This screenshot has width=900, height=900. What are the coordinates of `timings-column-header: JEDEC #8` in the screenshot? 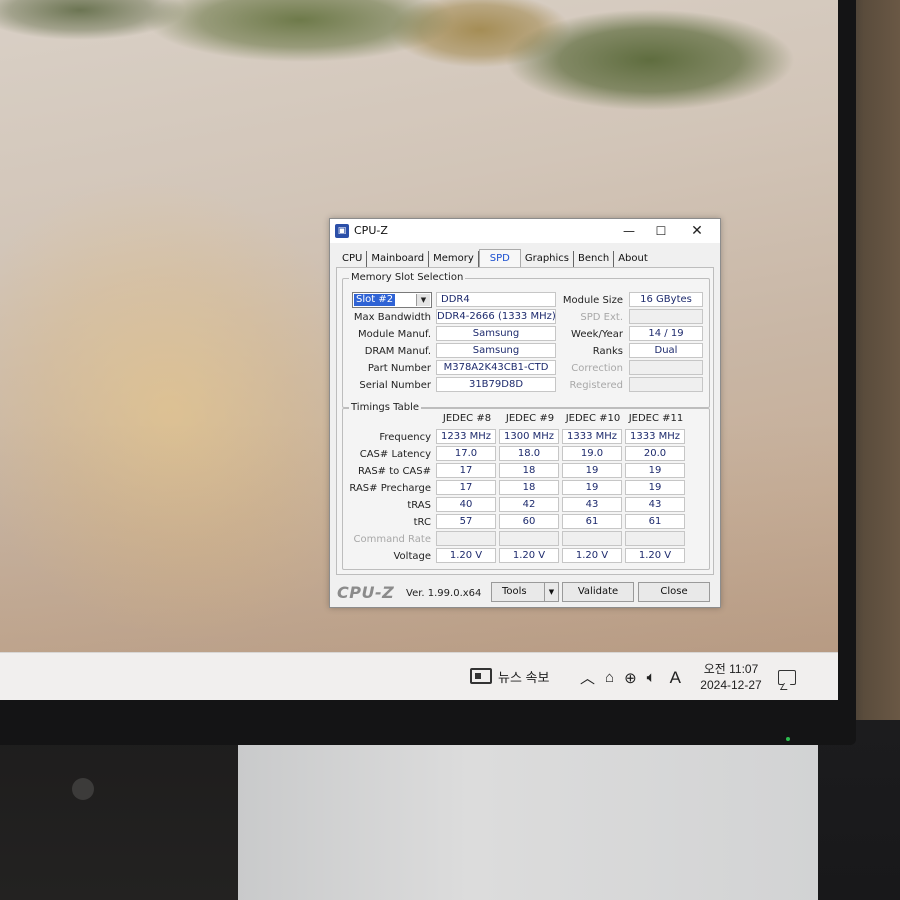 It's located at (467, 418).